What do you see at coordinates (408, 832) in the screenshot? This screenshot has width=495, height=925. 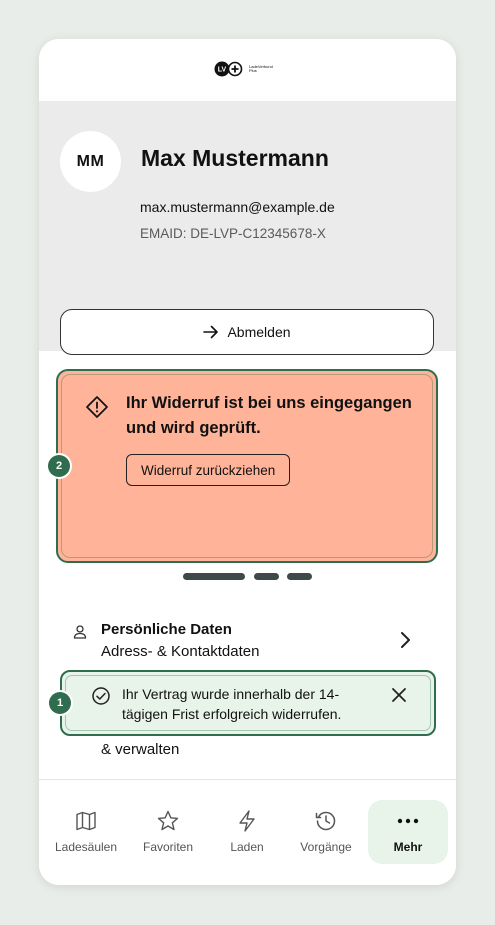 I see `nav-item-mehr: Mehr` at bounding box center [408, 832].